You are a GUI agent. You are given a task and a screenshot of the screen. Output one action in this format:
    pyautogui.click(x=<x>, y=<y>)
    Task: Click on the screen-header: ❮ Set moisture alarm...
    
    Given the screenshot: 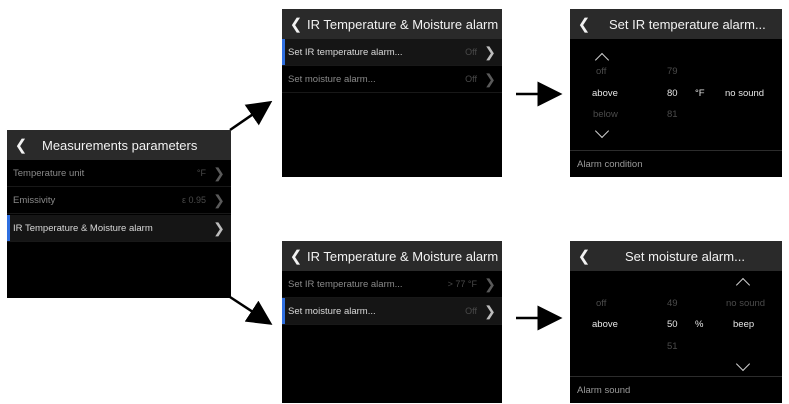 What is the action you would take?
    pyautogui.click(x=676, y=256)
    